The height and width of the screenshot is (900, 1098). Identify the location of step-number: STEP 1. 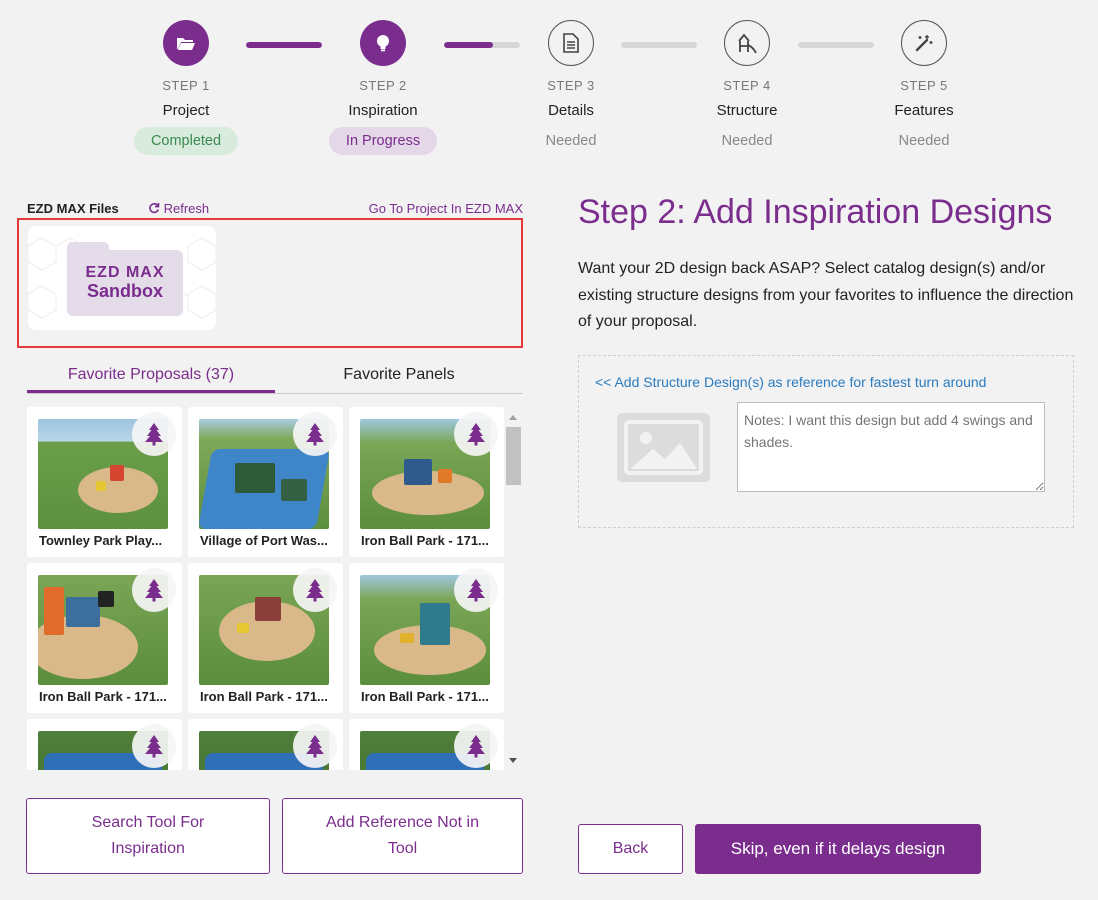
(186, 85).